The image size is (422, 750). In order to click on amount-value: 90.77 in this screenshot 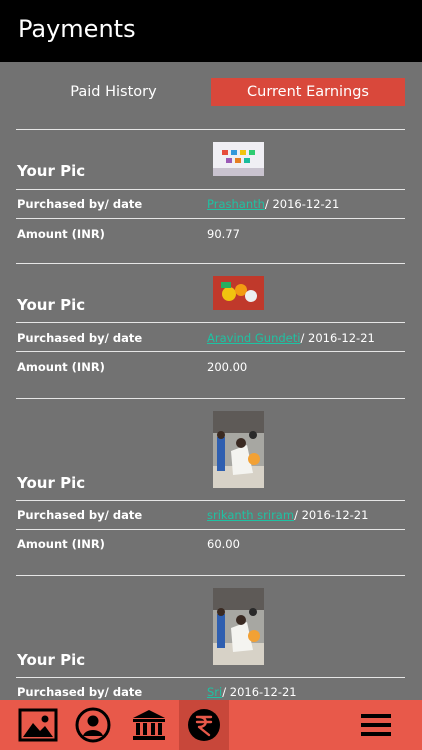, I will do `click(223, 234)`.